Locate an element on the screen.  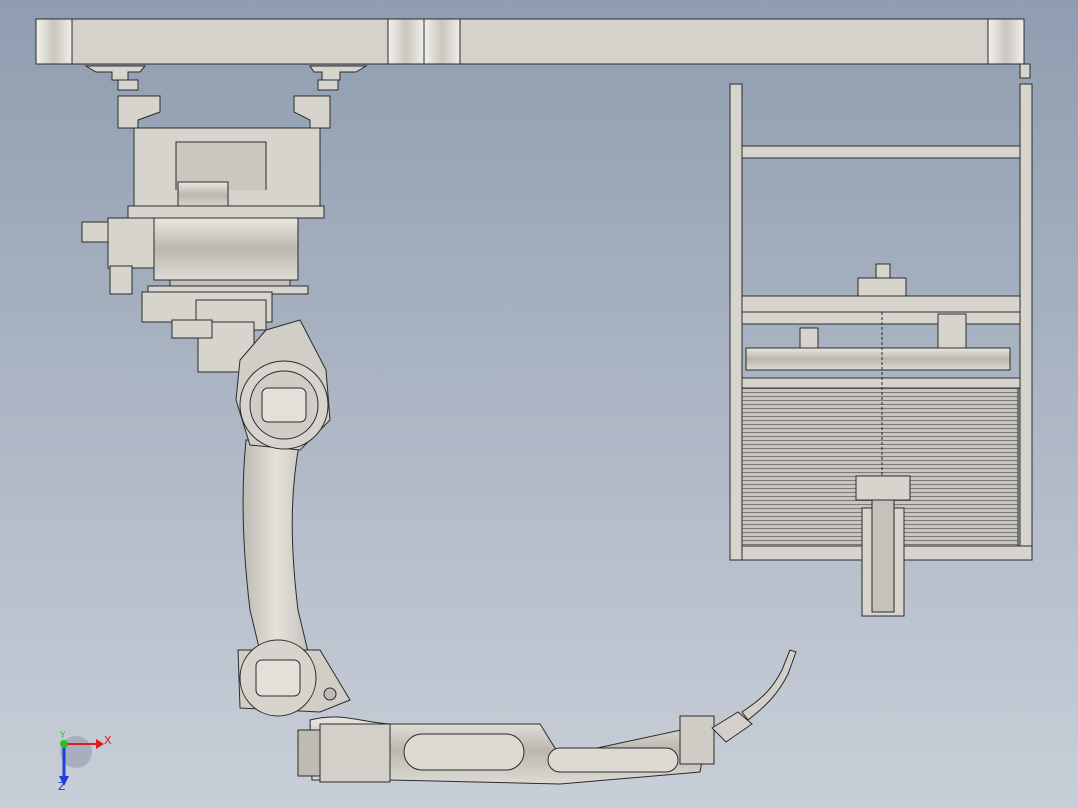
z-axis-label: Z is located at coordinates (62, 786).